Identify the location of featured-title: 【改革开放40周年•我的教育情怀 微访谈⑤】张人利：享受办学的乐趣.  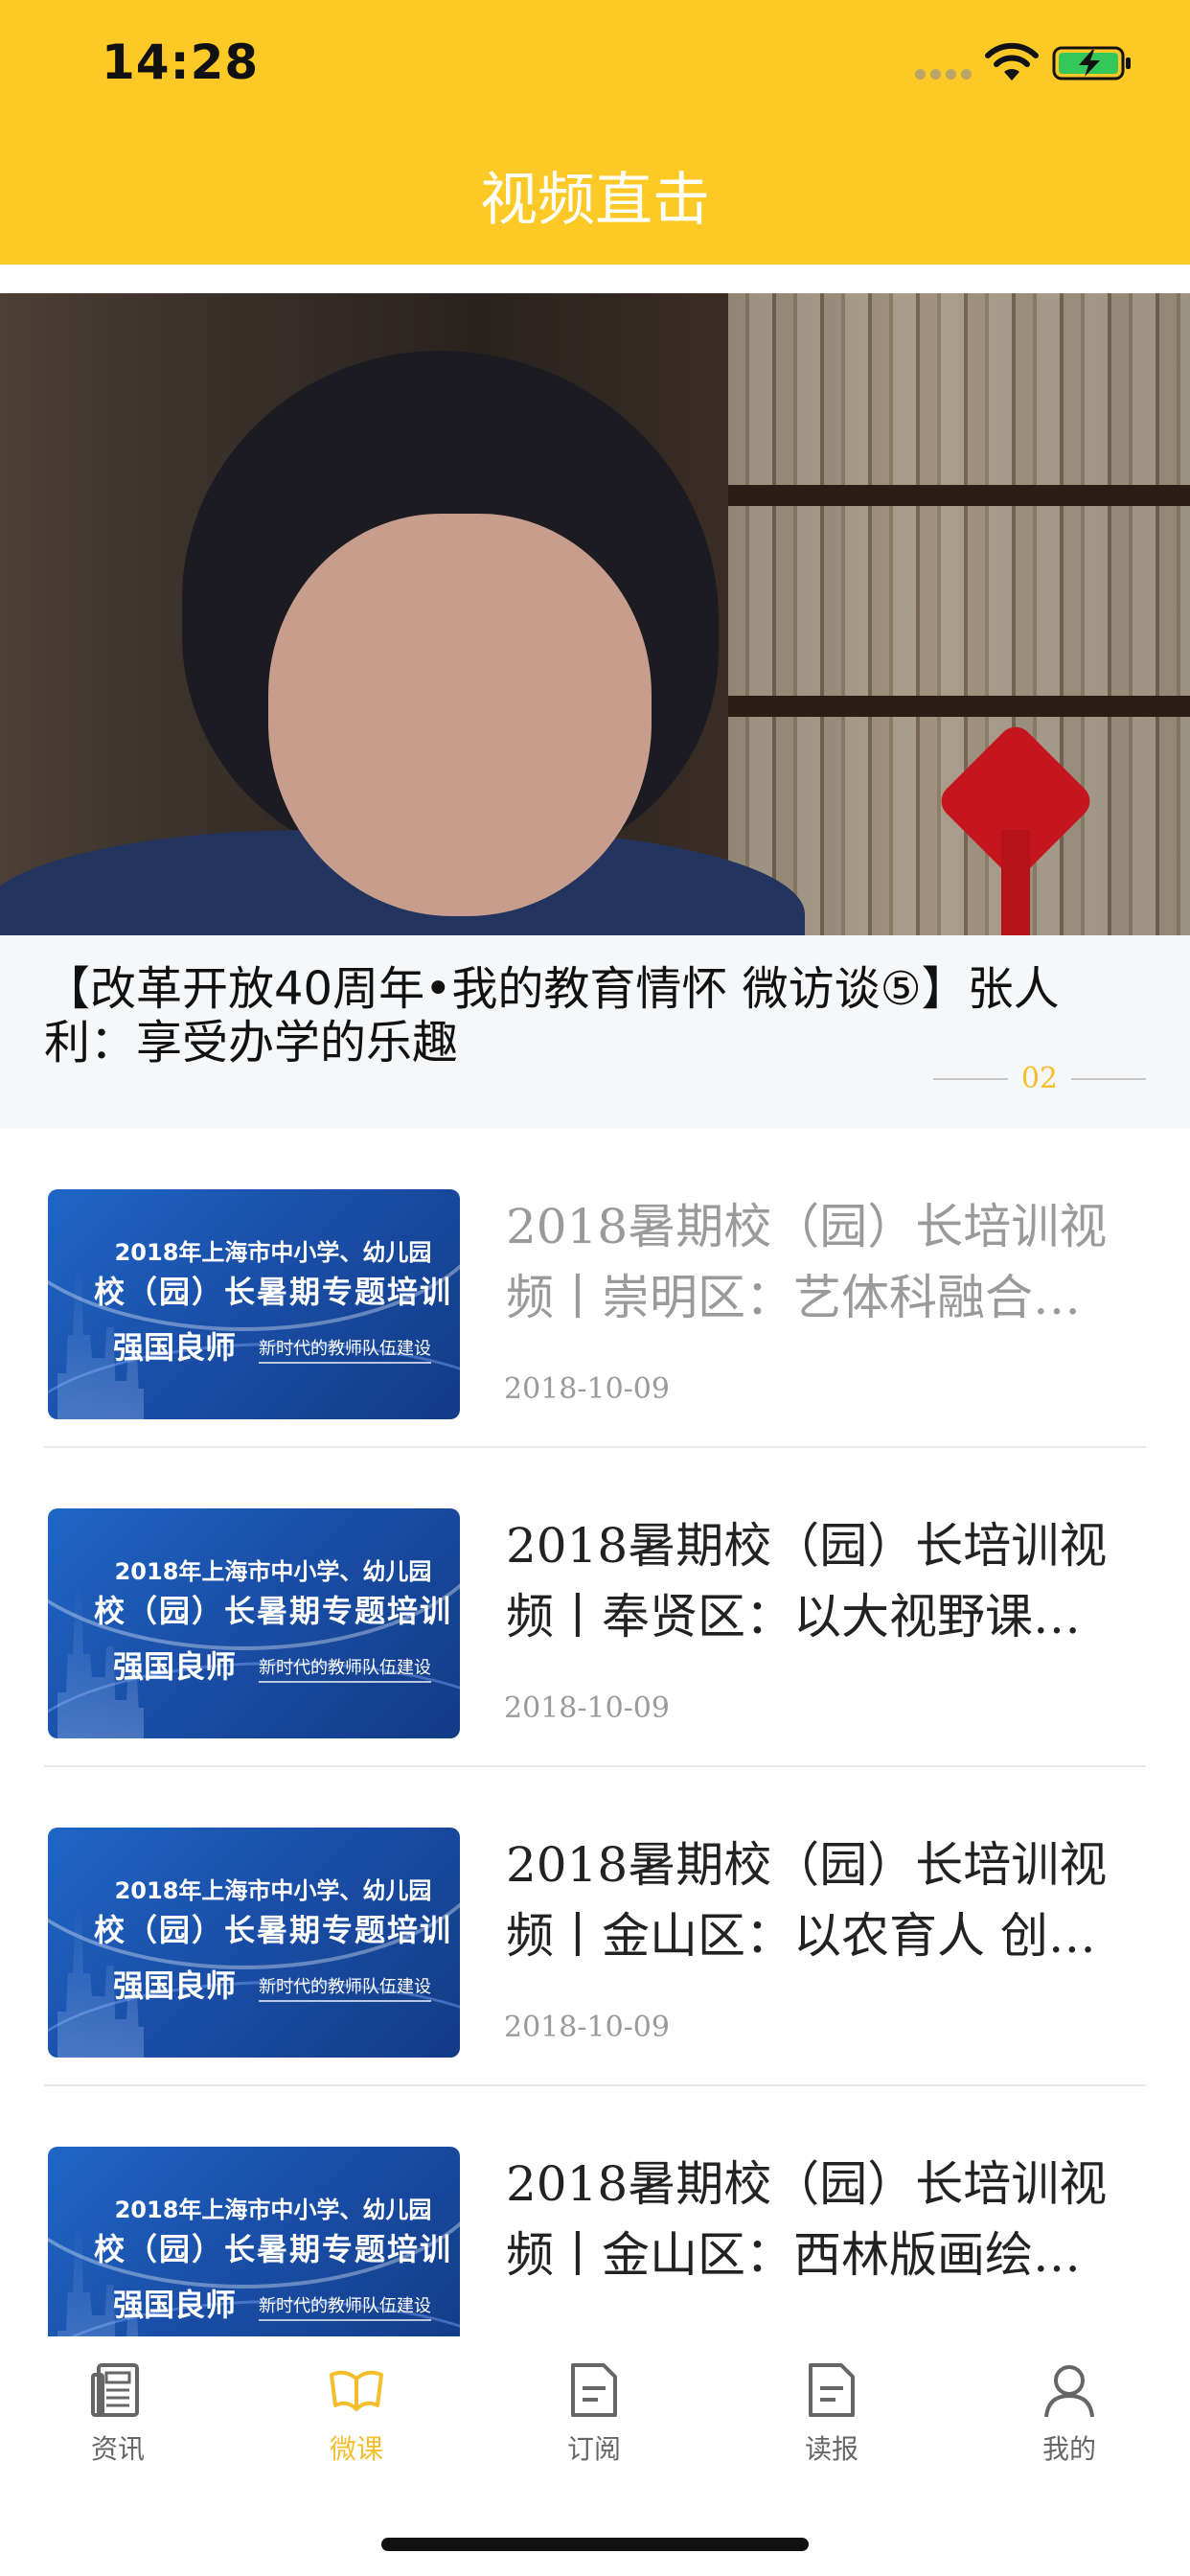
(595, 1016).